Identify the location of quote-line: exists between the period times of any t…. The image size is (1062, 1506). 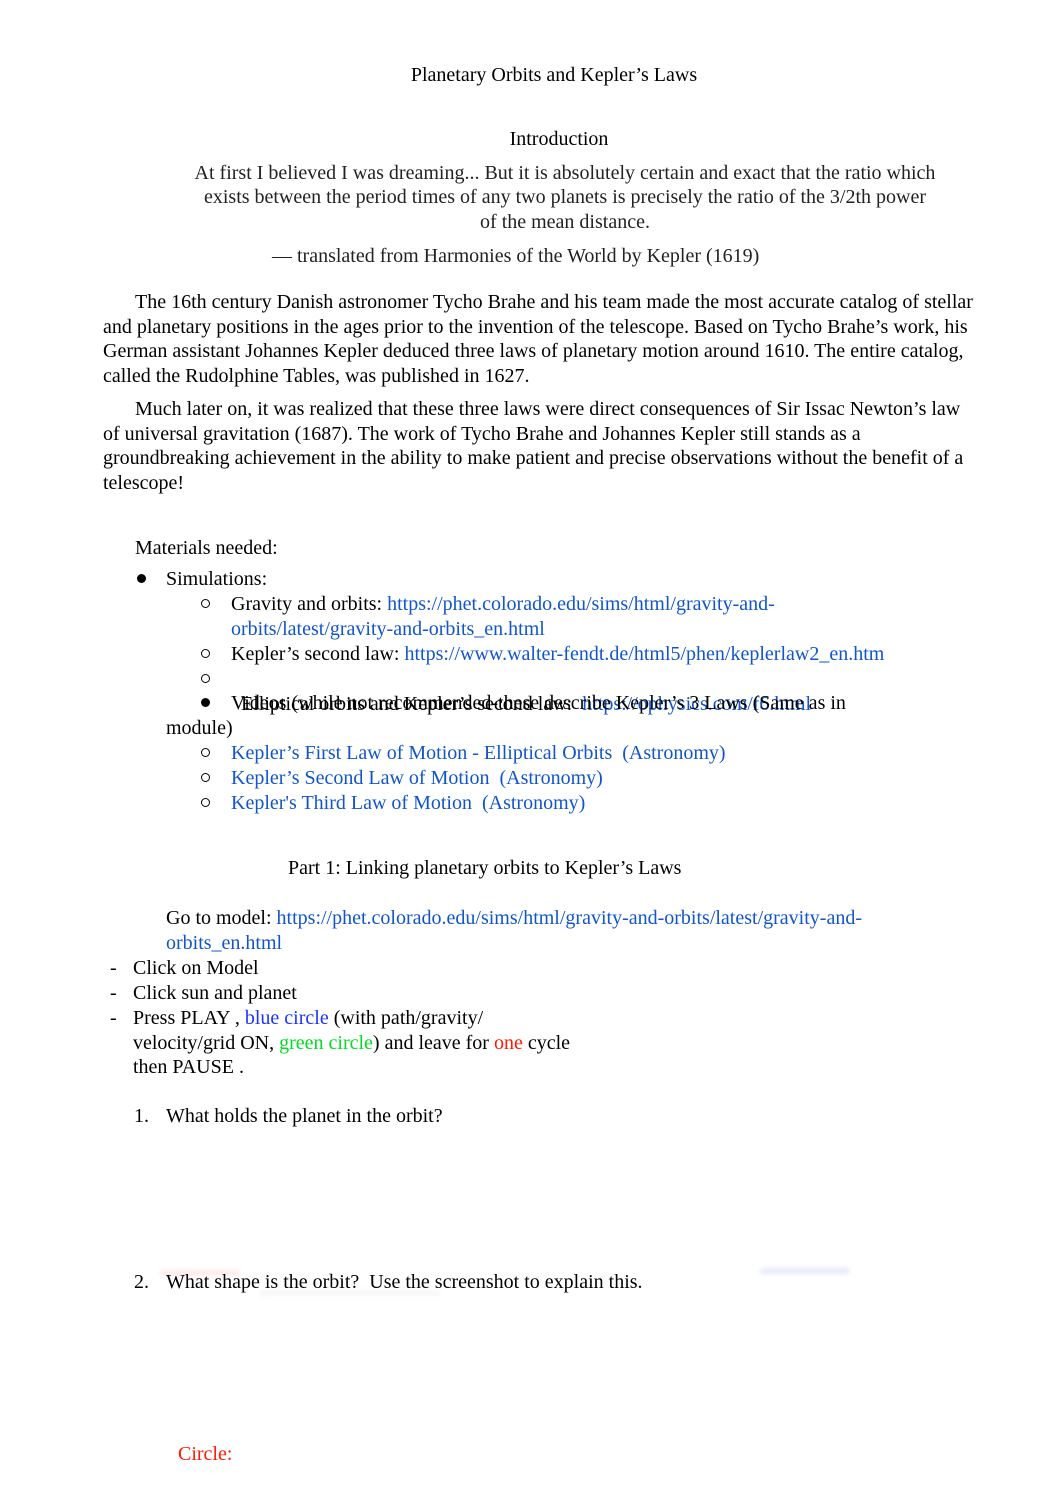
(565, 197).